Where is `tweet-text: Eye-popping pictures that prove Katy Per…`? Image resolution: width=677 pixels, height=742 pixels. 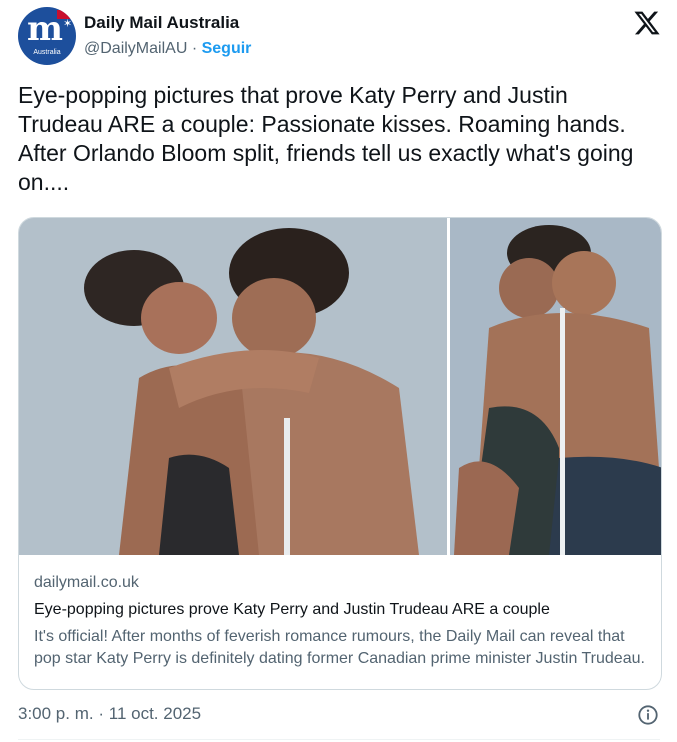
tweet-text: Eye-popping pictures that prove Katy Per… is located at coordinates (326, 138).